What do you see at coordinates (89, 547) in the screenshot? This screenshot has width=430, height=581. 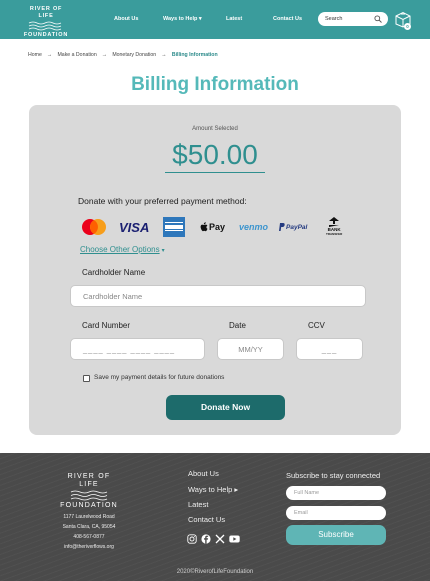 I see `address-email: info@theriverflows.org` at bounding box center [89, 547].